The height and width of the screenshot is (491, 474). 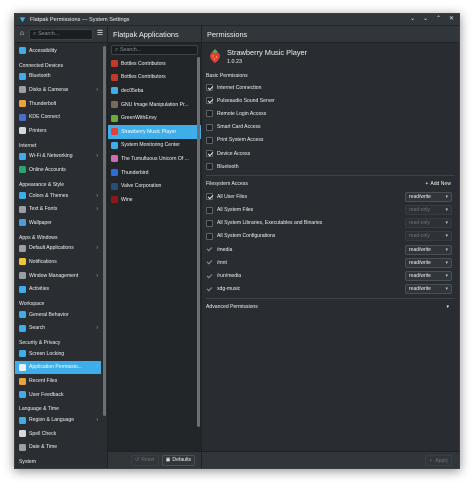 What do you see at coordinates (58, 51) in the screenshot?
I see `sidebar-item: Accessibility` at bounding box center [58, 51].